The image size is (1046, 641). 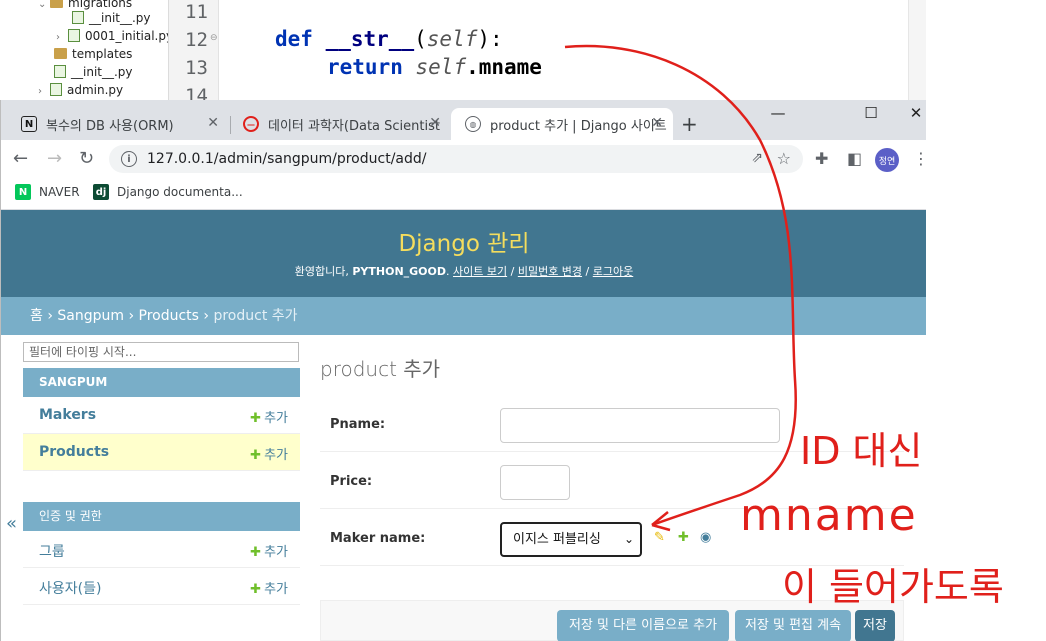 I want to click on close-window-button: ✕, so click(x=913, y=113).